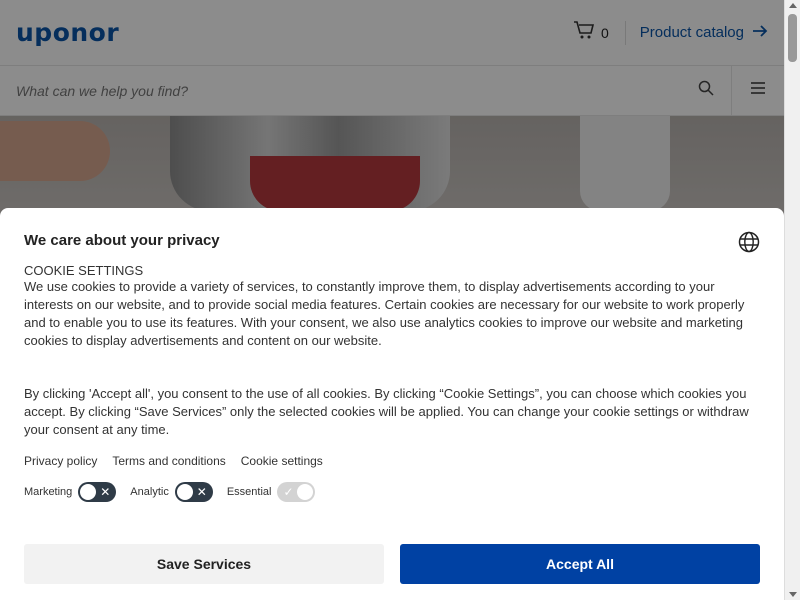 The image size is (800, 600). I want to click on privacy-policy-link: Privacy policy, so click(60, 461).